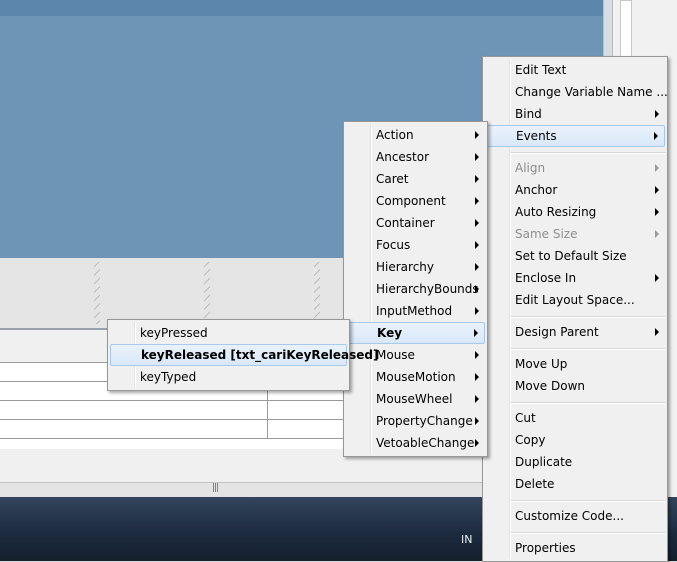 The height and width of the screenshot is (562, 677). What do you see at coordinates (415, 311) in the screenshot?
I see `event-item-input-method: InputMethod` at bounding box center [415, 311].